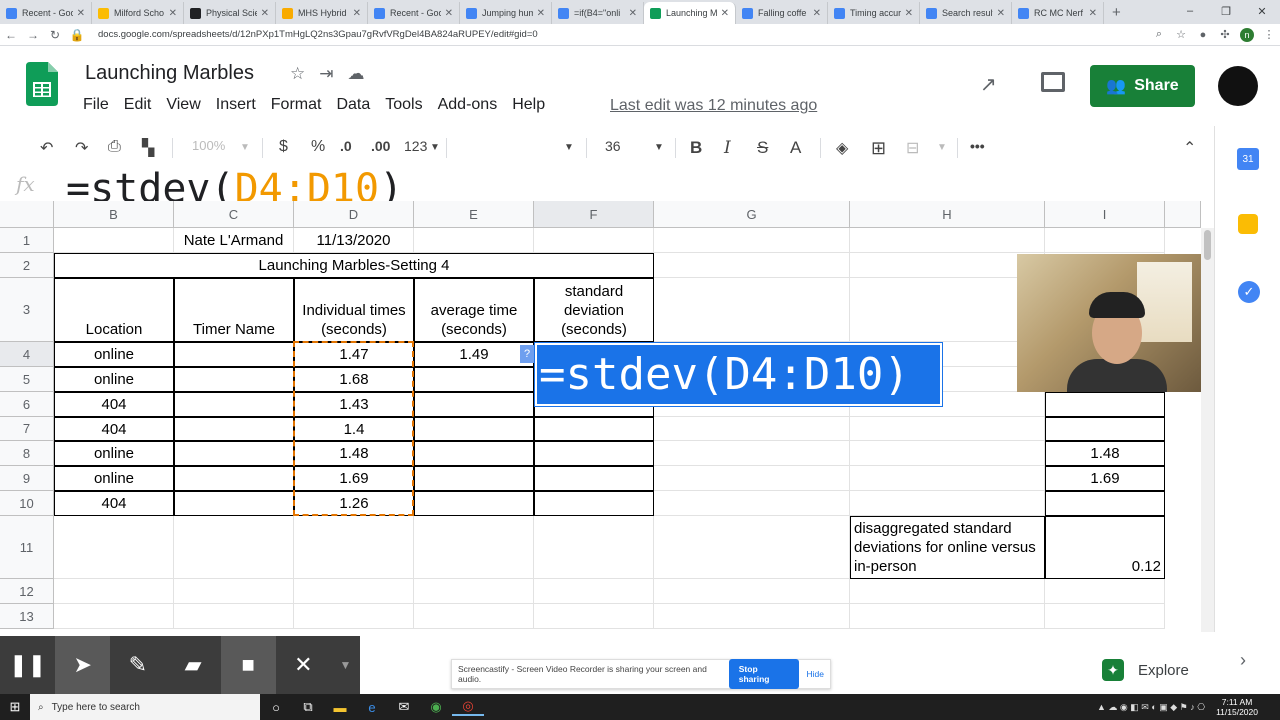  What do you see at coordinates (474, 429) in the screenshot?
I see `cell-e7` at bounding box center [474, 429].